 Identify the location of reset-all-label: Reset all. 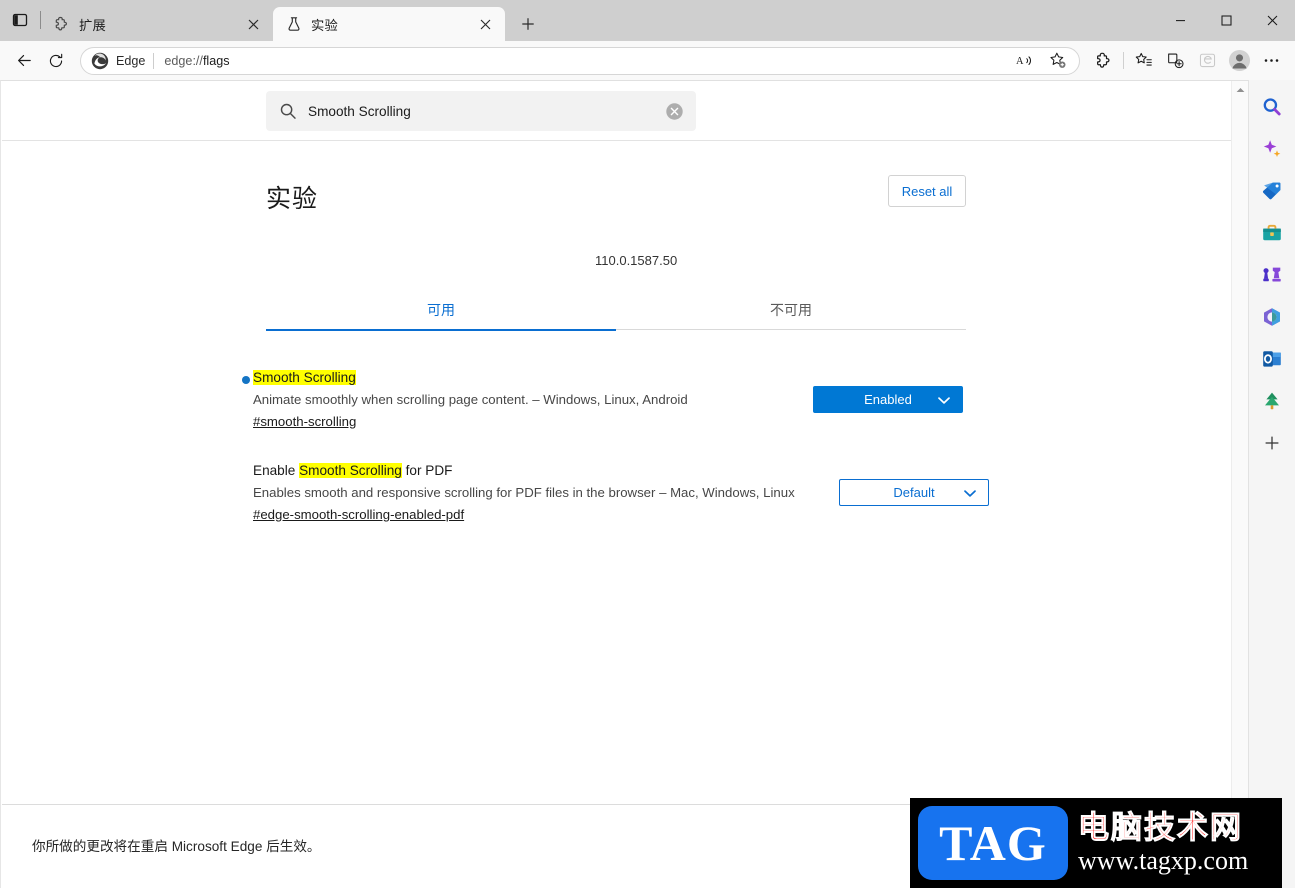
(927, 191).